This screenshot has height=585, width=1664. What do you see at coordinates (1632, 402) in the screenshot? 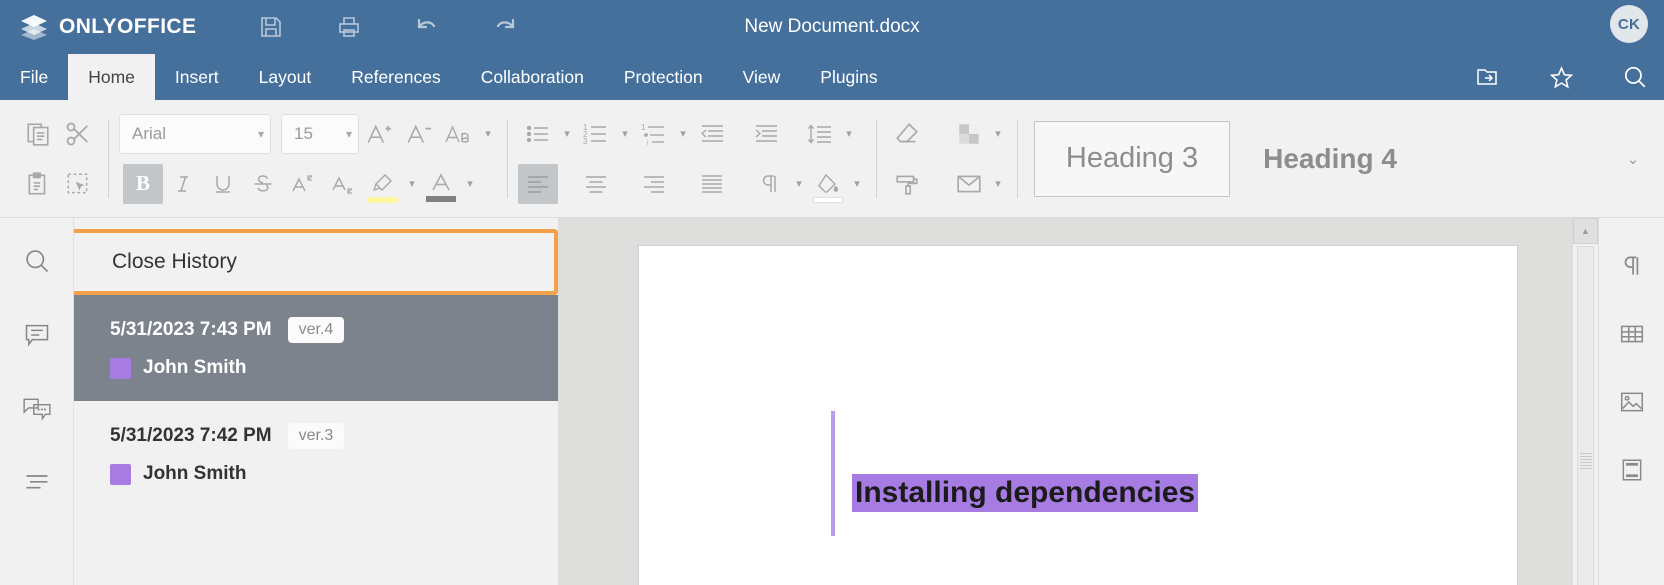
I see `image-settings-icon` at bounding box center [1632, 402].